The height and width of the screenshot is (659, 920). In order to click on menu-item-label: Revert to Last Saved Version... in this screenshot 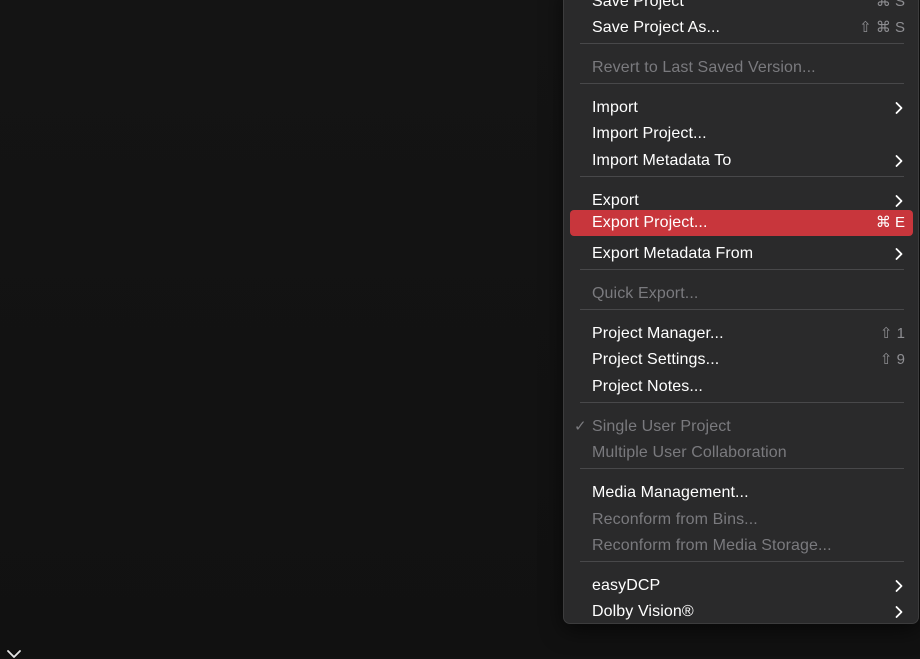, I will do `click(704, 67)`.